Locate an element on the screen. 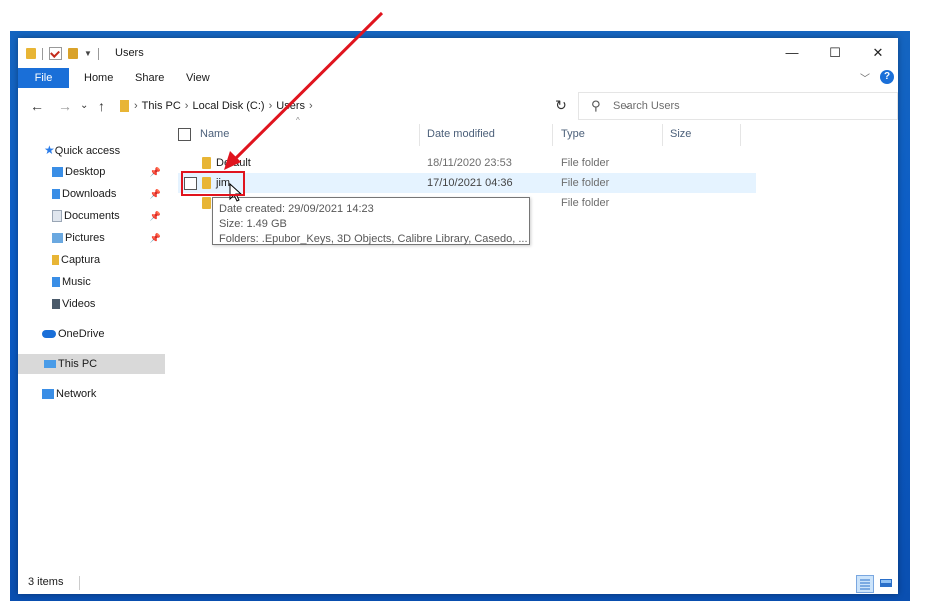 The image size is (932, 609). nav-item-label: Captura is located at coordinates (81, 260).